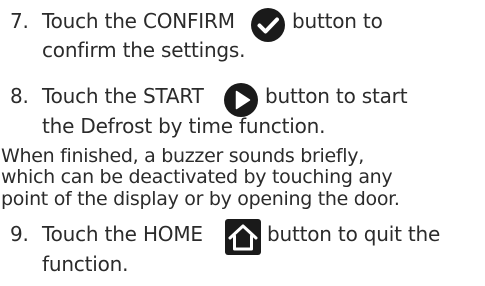  I want to click on step-9-number: 9., so click(19, 234).